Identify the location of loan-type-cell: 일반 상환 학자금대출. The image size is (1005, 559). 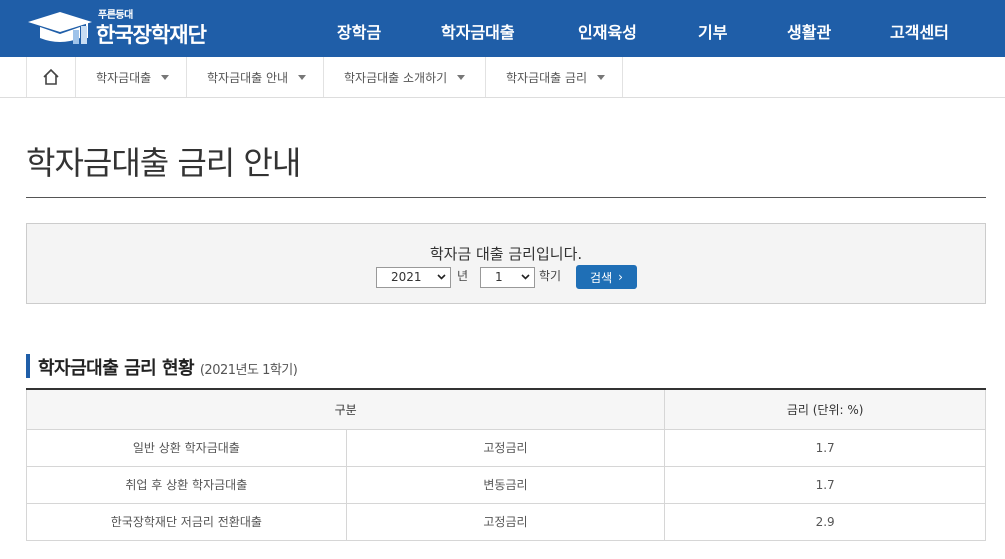
(186, 447).